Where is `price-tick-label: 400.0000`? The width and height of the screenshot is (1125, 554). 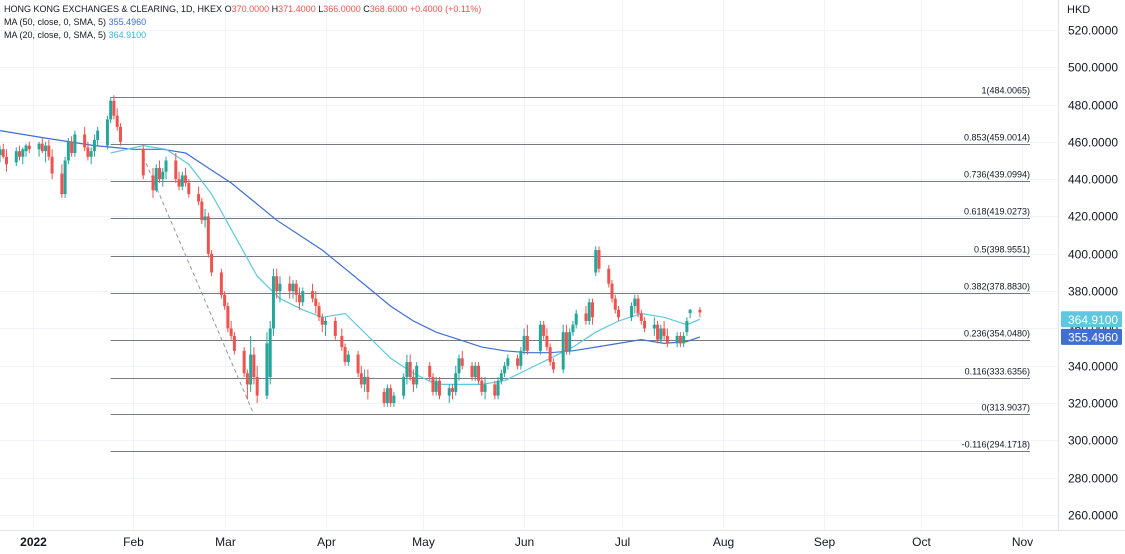 price-tick-label: 400.0000 is located at coordinates (1093, 255).